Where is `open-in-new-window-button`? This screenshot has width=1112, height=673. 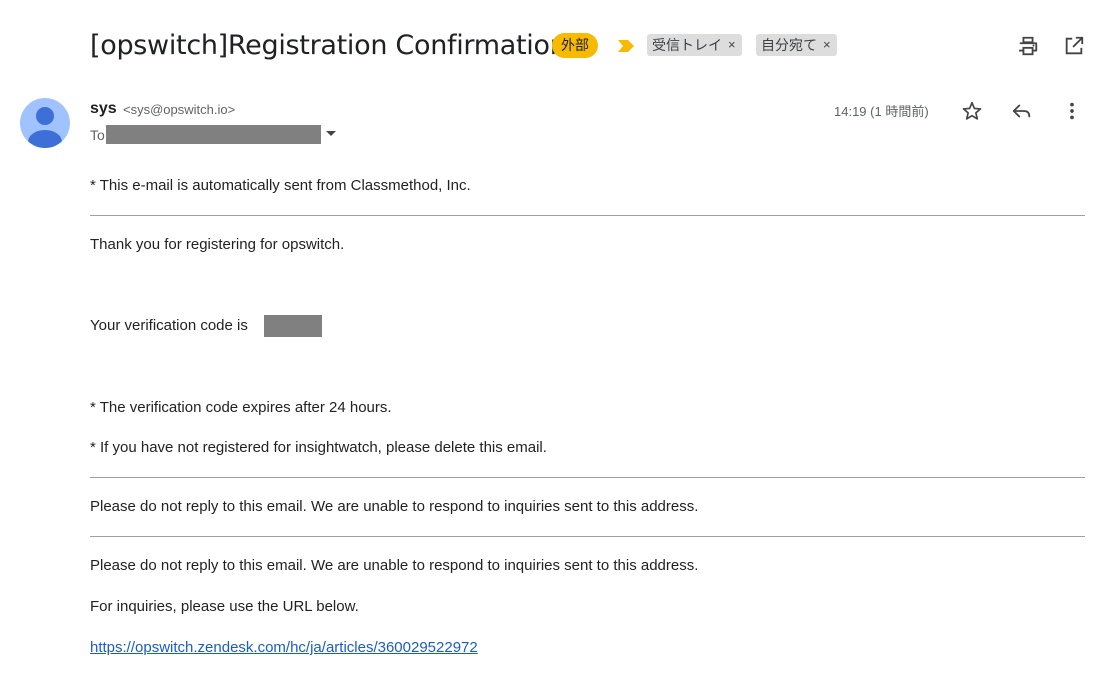
open-in-new-window-button is located at coordinates (1074, 46).